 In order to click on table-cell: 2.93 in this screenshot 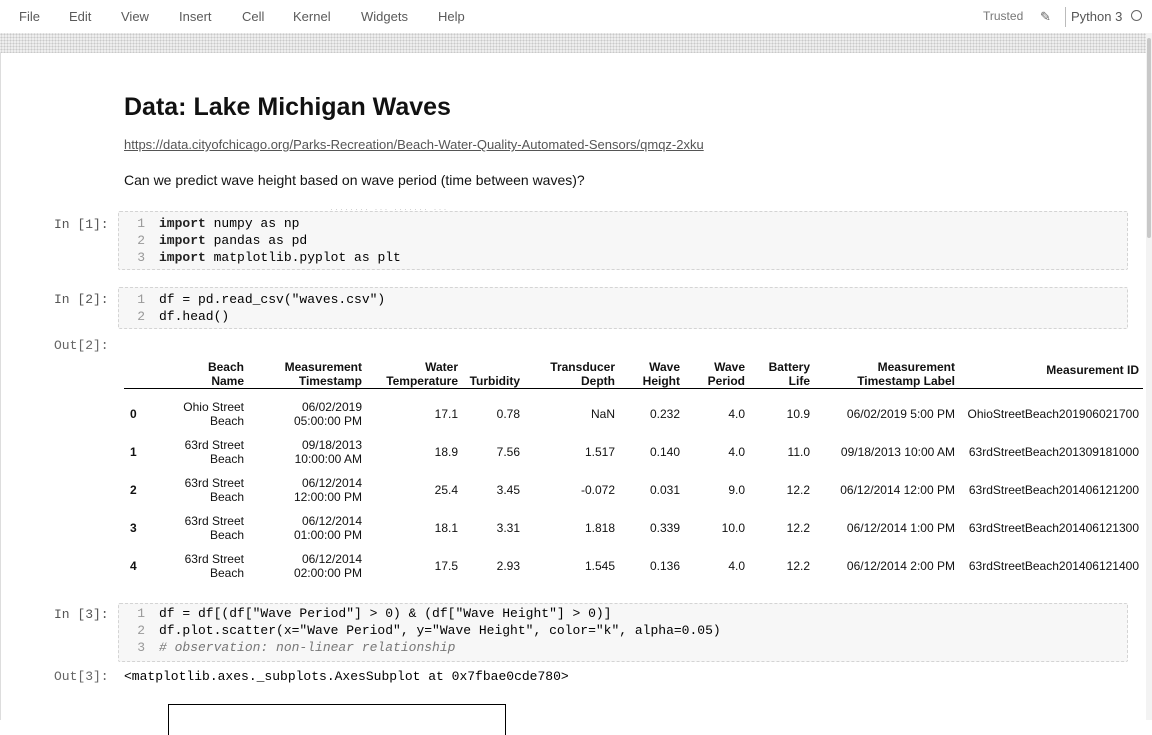, I will do `click(508, 566)`.